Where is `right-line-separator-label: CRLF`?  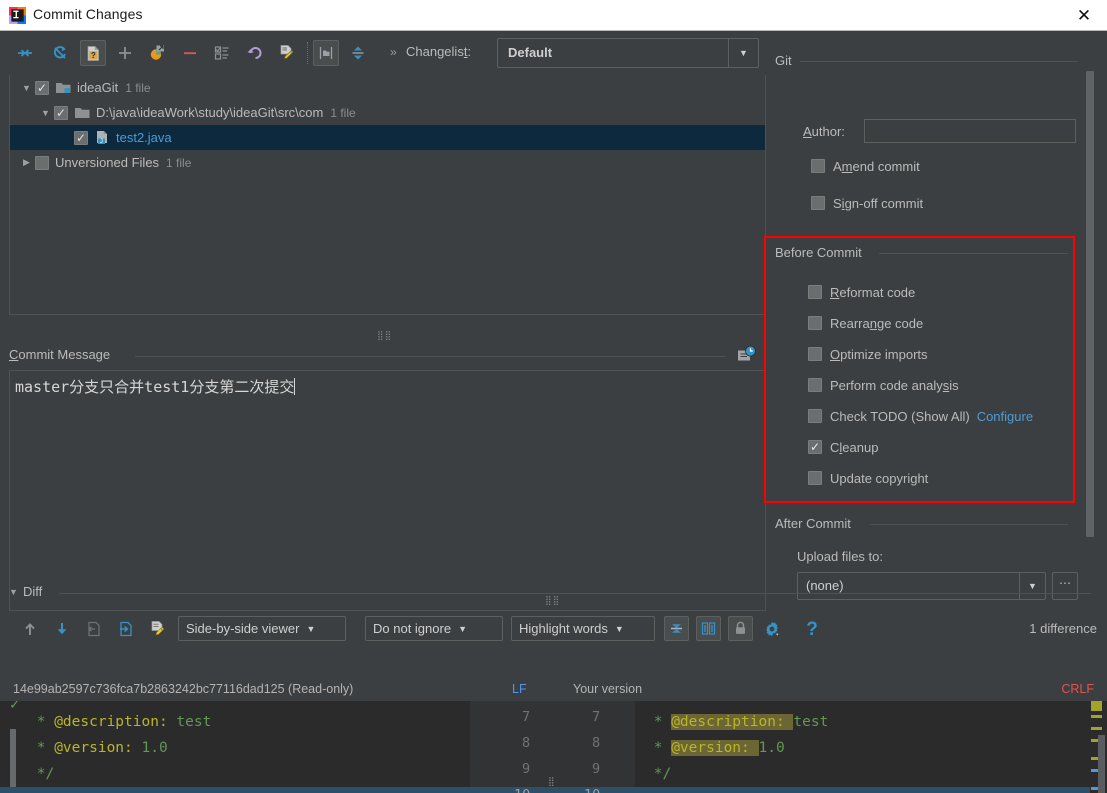 right-line-separator-label: CRLF is located at coordinates (1077, 689).